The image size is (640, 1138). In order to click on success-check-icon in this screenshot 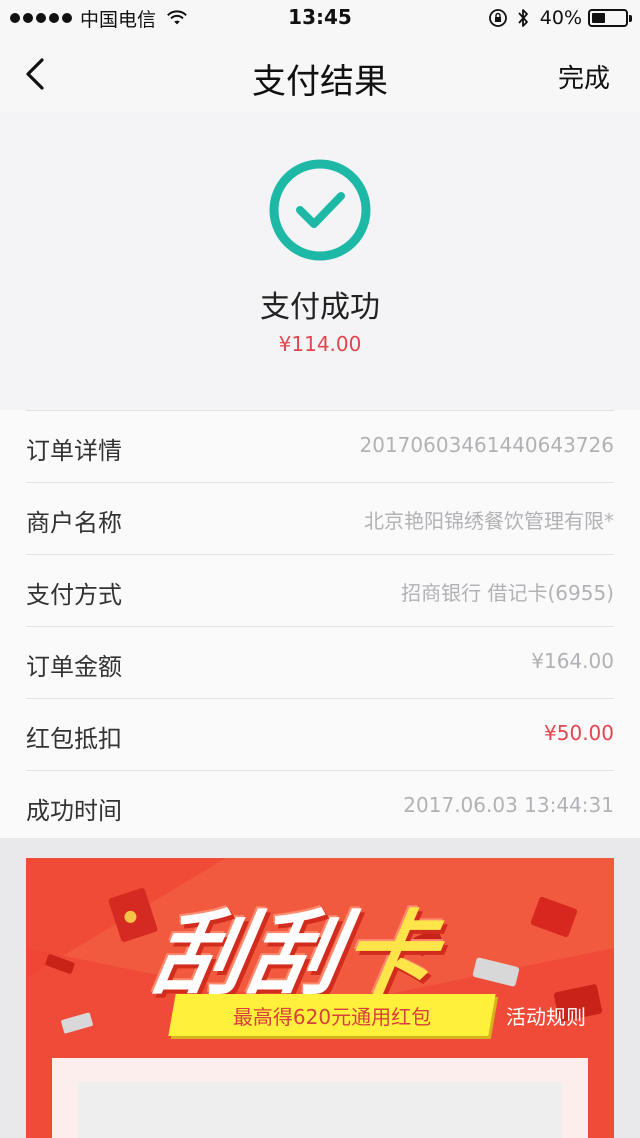, I will do `click(320, 210)`.